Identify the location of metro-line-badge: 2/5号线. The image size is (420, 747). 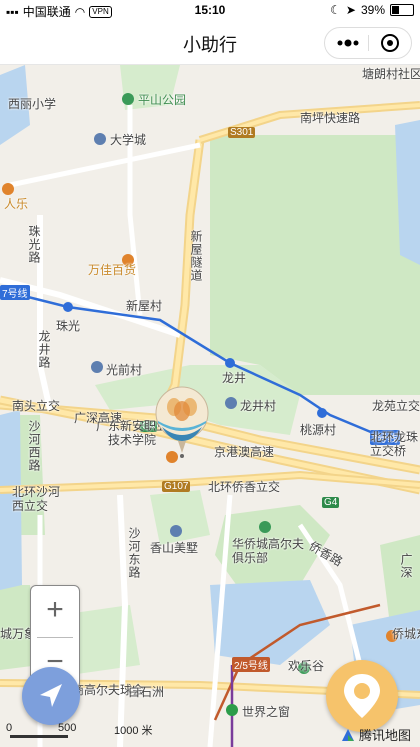
(251, 664).